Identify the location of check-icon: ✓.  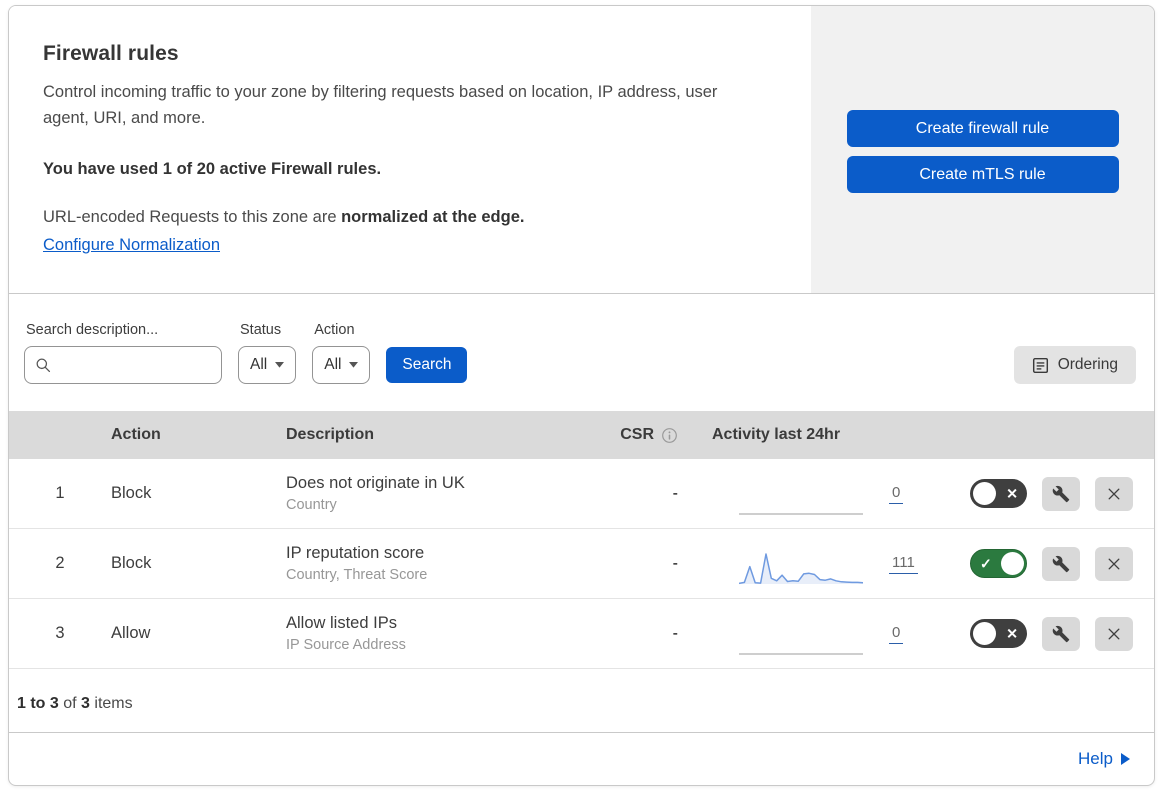
(986, 563).